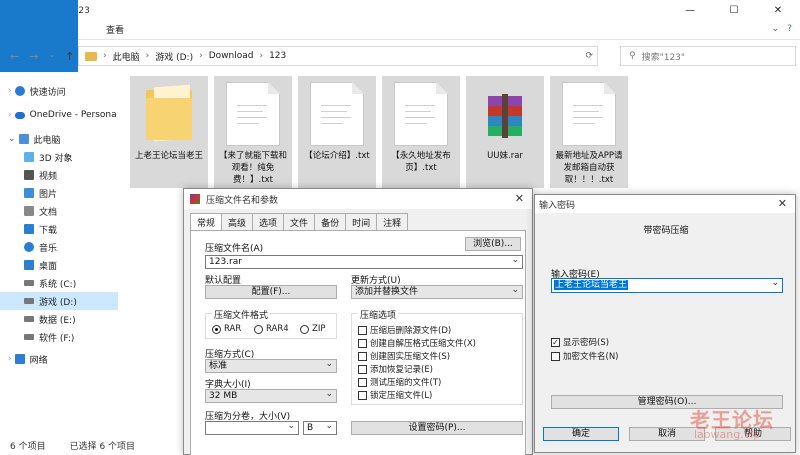 The height and width of the screenshot is (455, 800). I want to click on file-item-folder: 上老王论坛当老王, so click(169, 132).